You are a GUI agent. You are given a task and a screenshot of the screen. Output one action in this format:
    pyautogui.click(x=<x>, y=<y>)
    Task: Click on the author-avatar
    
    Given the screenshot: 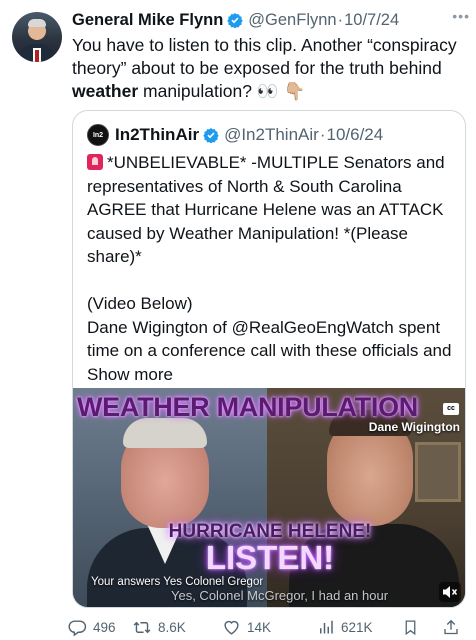 What is the action you would take?
    pyautogui.click(x=37, y=37)
    